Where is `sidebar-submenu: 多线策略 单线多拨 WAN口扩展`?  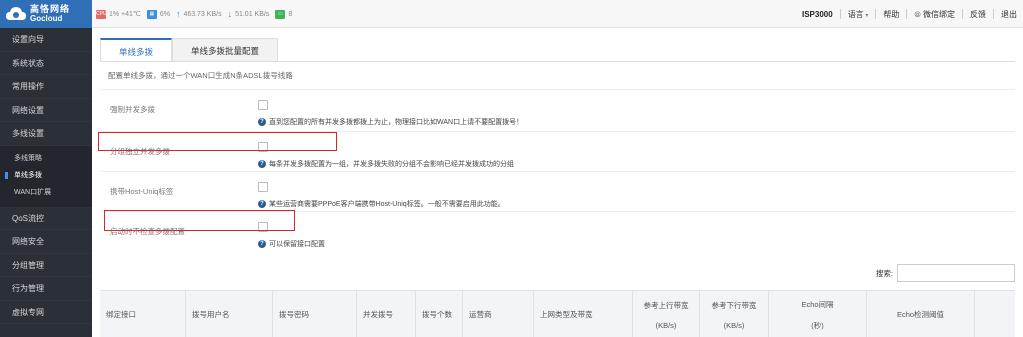 sidebar-submenu: 多线策略 单线多拨 WAN口扩展 is located at coordinates (46, 176).